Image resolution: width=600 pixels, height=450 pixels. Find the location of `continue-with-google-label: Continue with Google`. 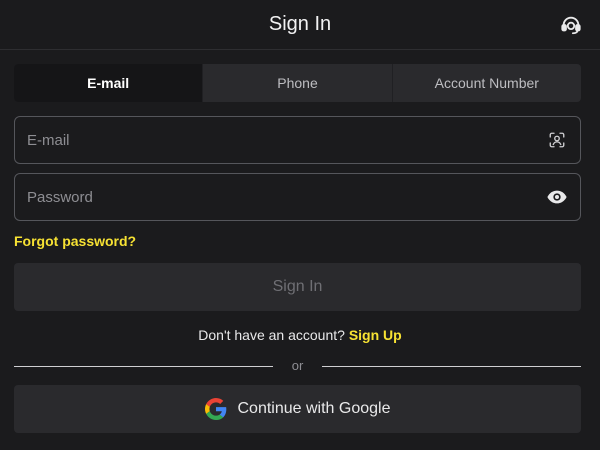

continue-with-google-label: Continue with Google is located at coordinates (314, 408).